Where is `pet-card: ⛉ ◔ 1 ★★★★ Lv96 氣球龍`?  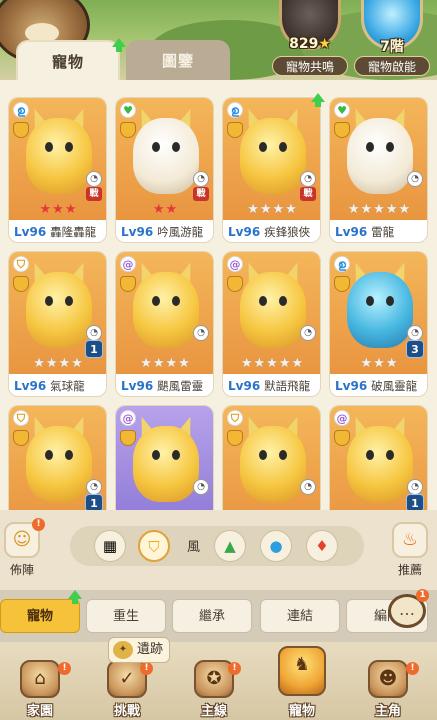
pet-card: ⛉ ◔ 1 ★★★★ Lv96 氣球龍 is located at coordinates (57, 324).